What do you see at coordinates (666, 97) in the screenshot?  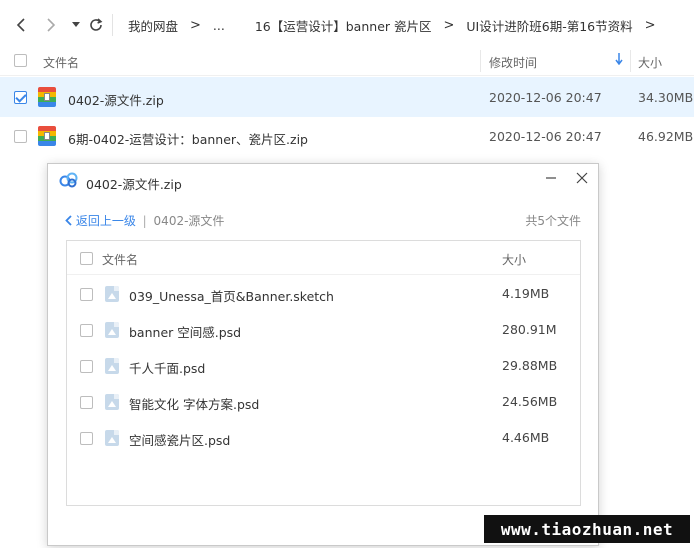 I see `file-size: 34.30MB` at bounding box center [666, 97].